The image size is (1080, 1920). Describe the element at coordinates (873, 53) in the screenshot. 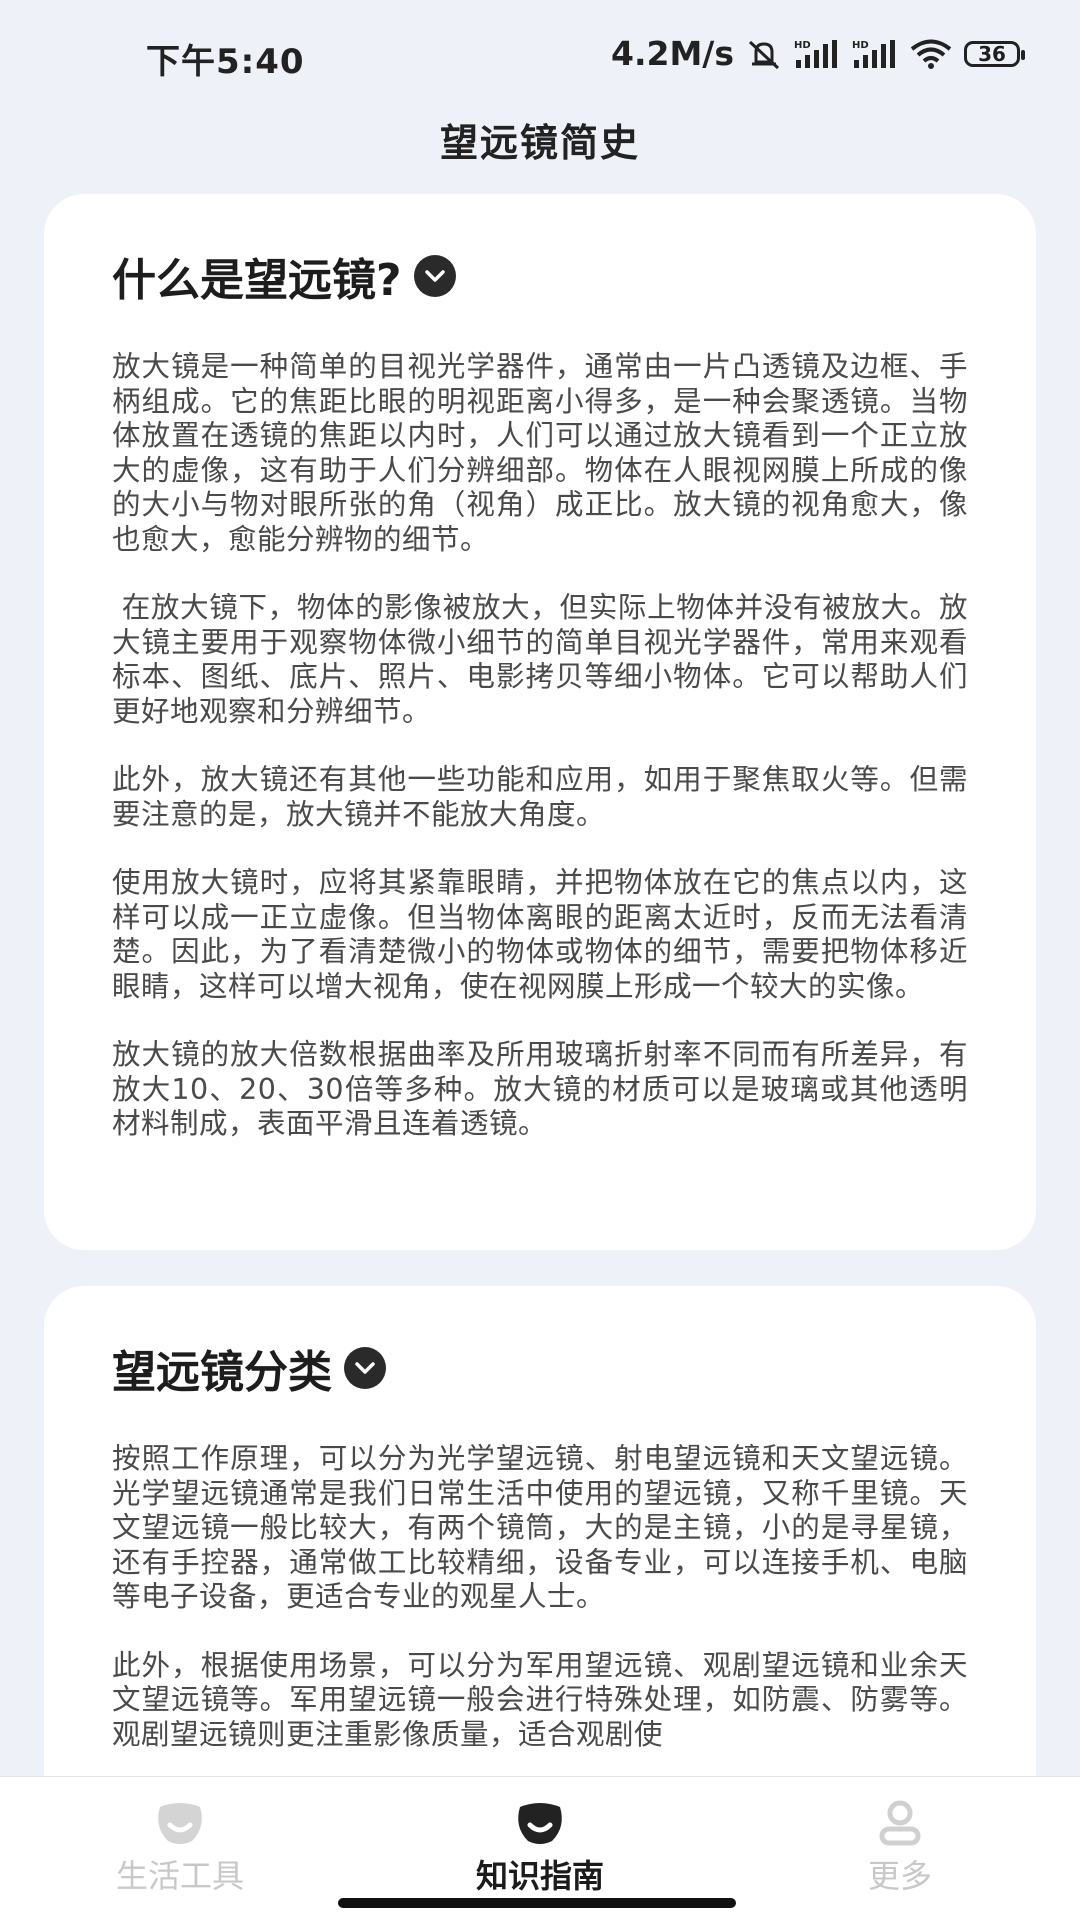

I see `signal-hd-icon-2: HD` at that location.